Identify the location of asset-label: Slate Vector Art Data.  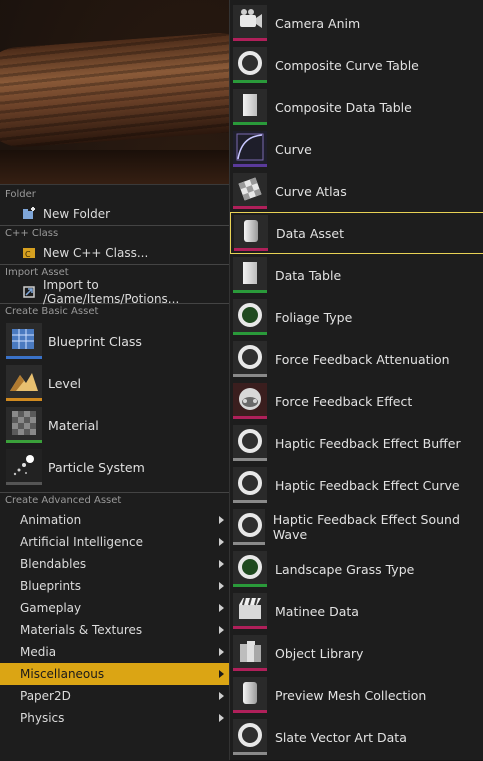
(341, 737).